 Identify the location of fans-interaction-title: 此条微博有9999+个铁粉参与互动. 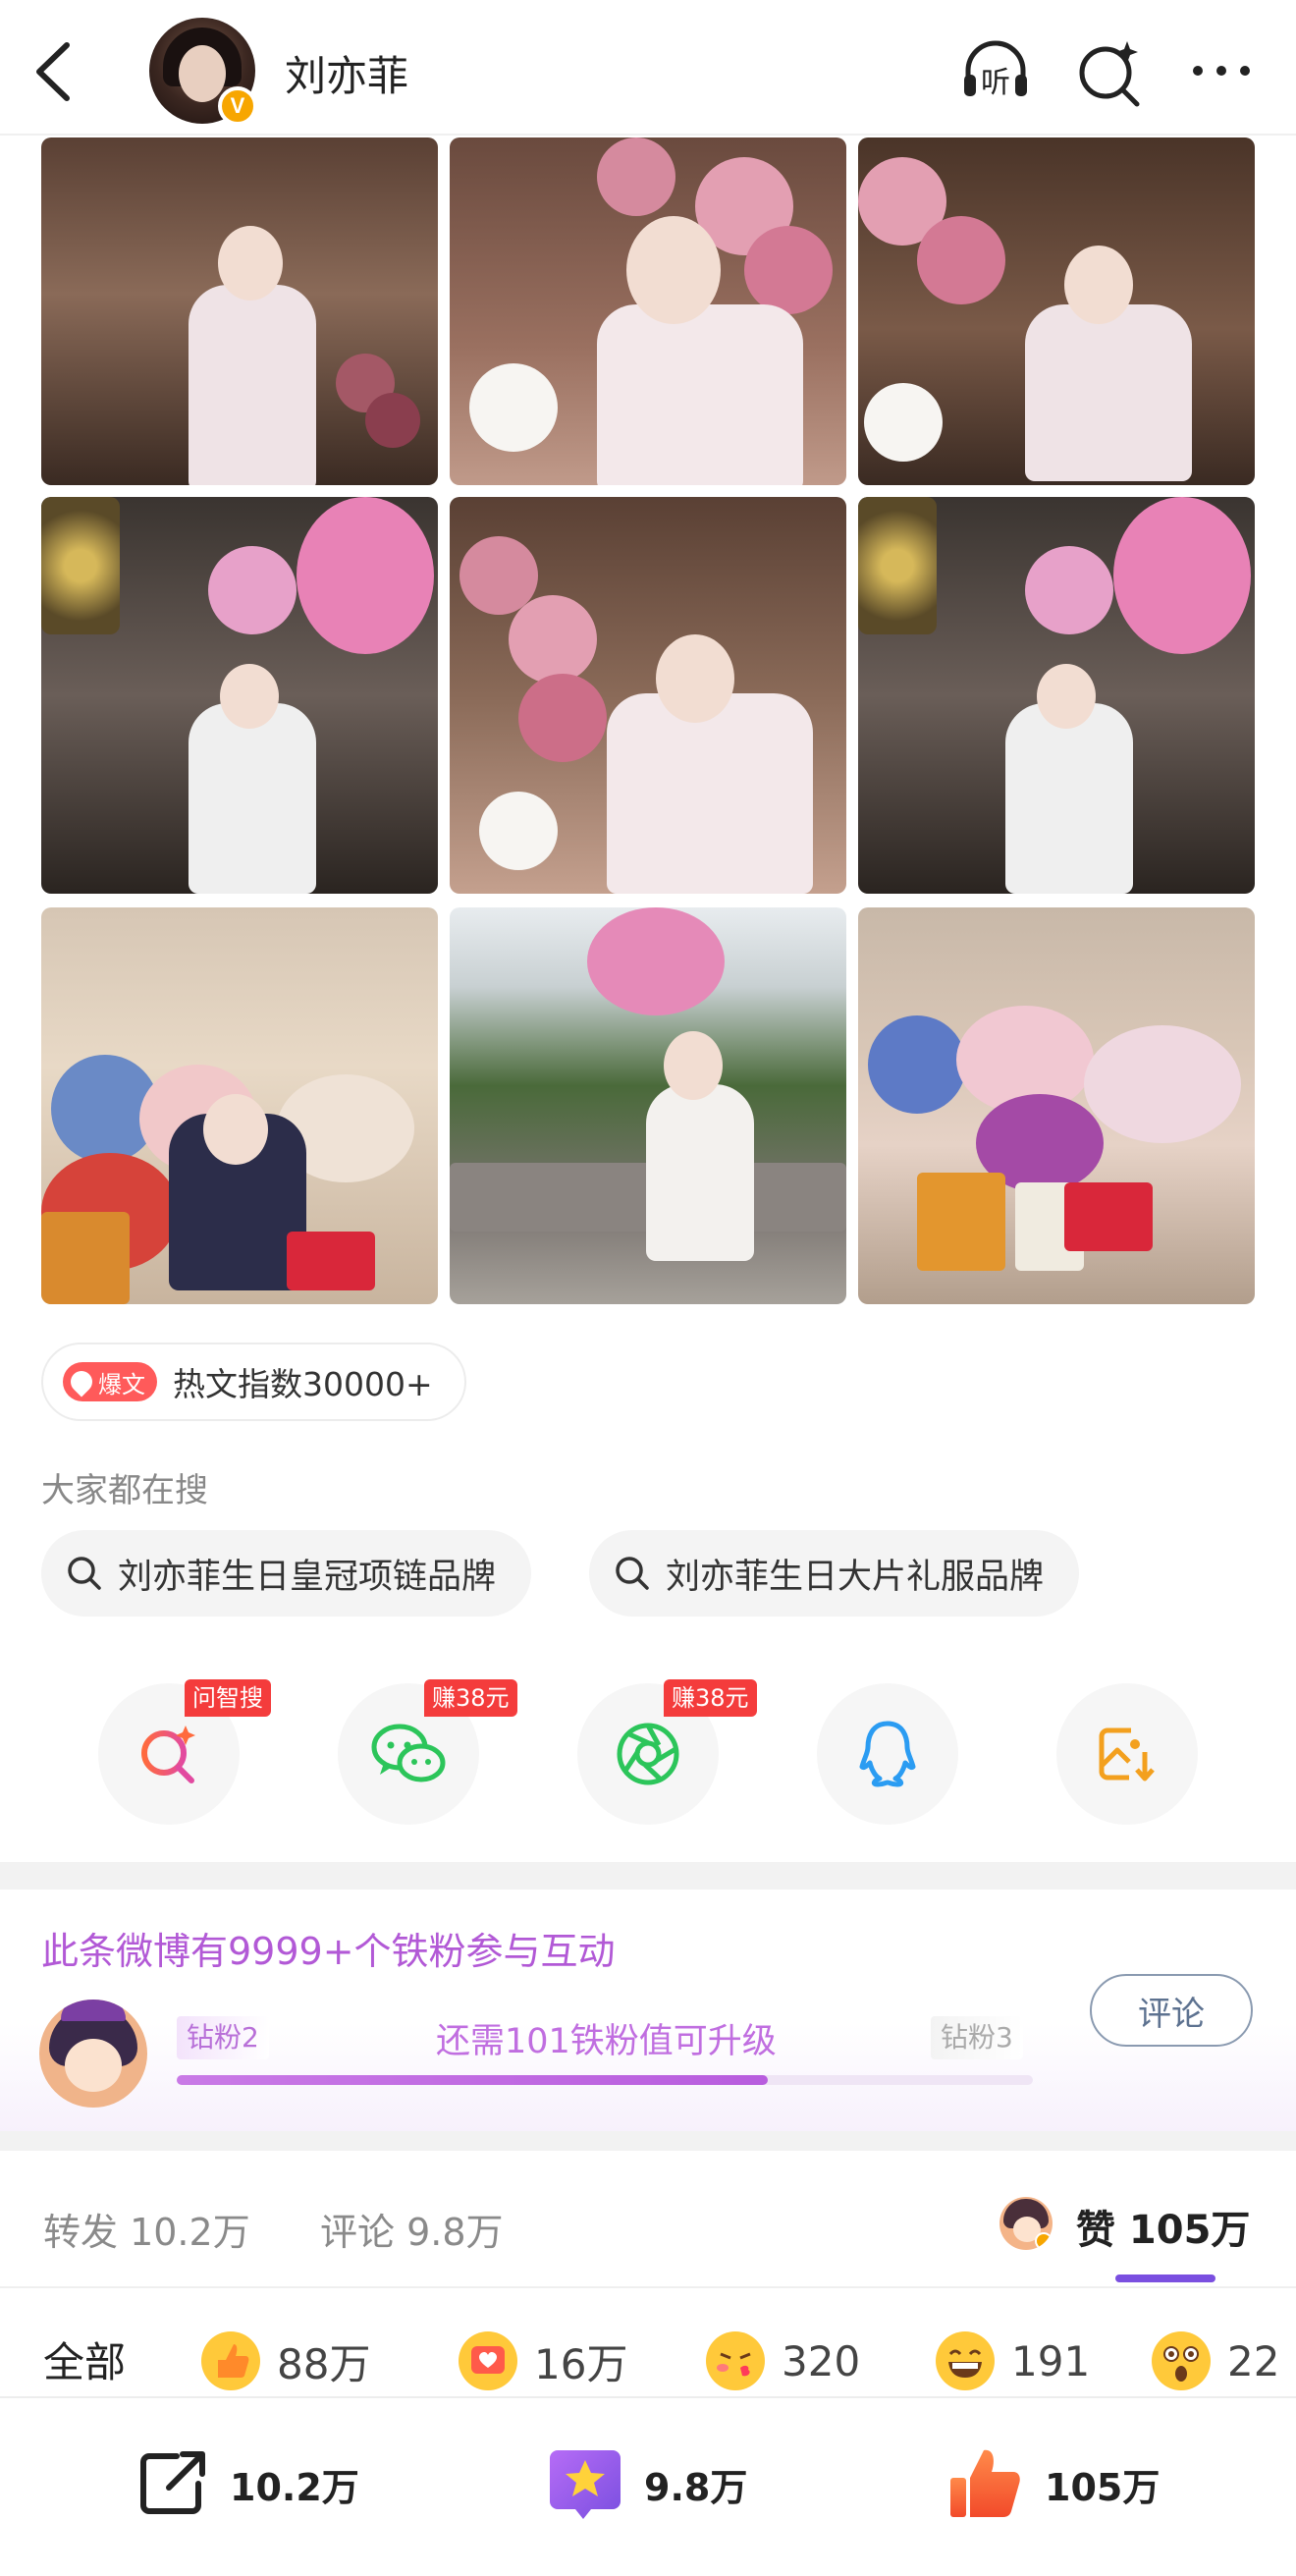
(329, 1948).